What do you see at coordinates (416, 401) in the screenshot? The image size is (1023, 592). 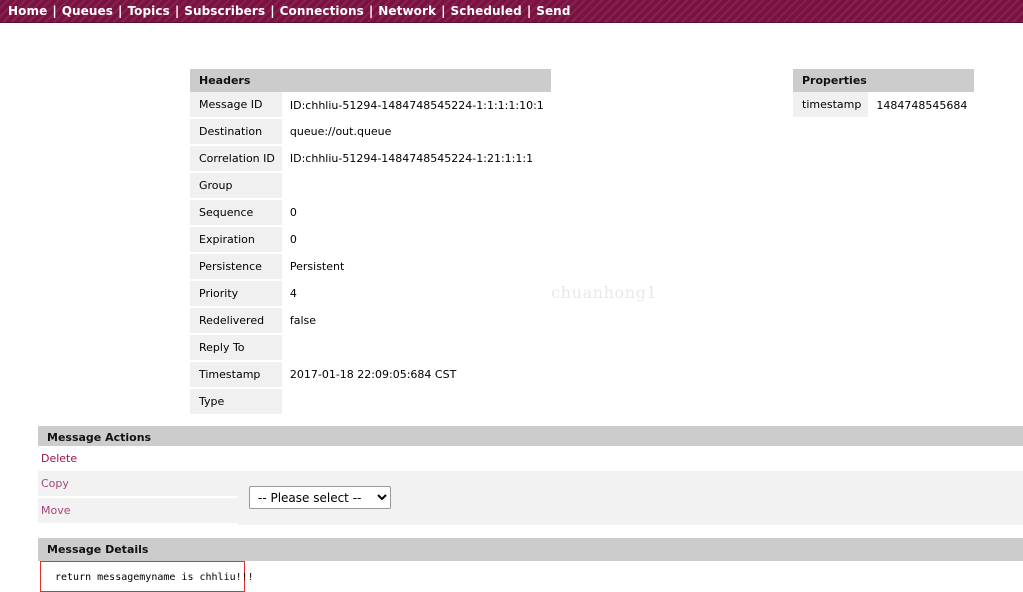 I see `header-value-type` at bounding box center [416, 401].